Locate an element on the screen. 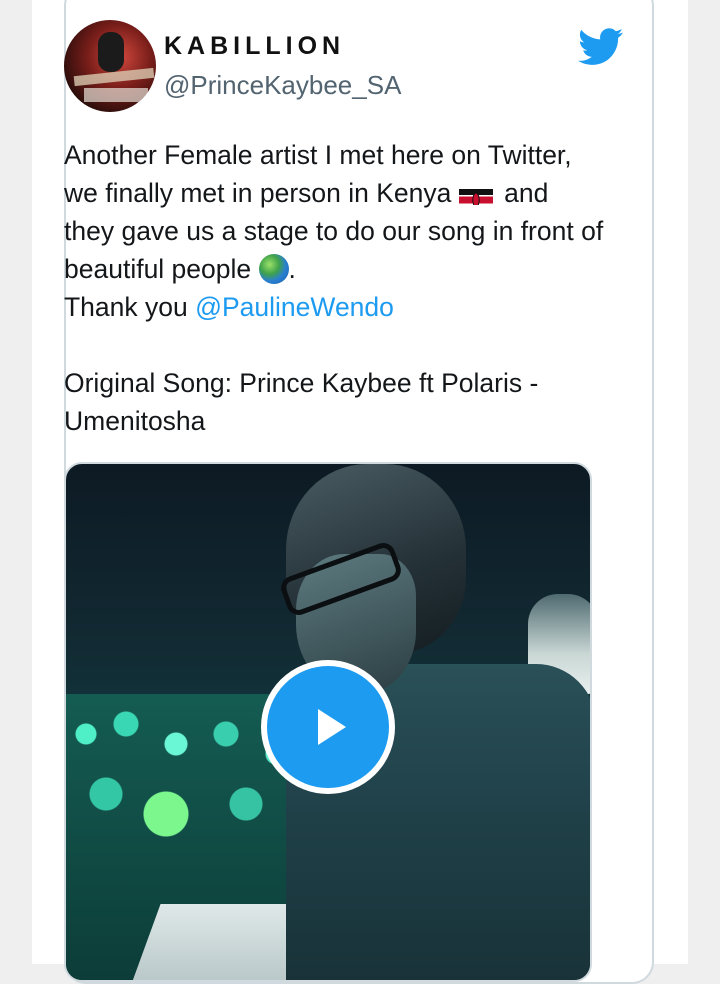 The height and width of the screenshot is (984, 720). avatar is located at coordinates (110, 66).